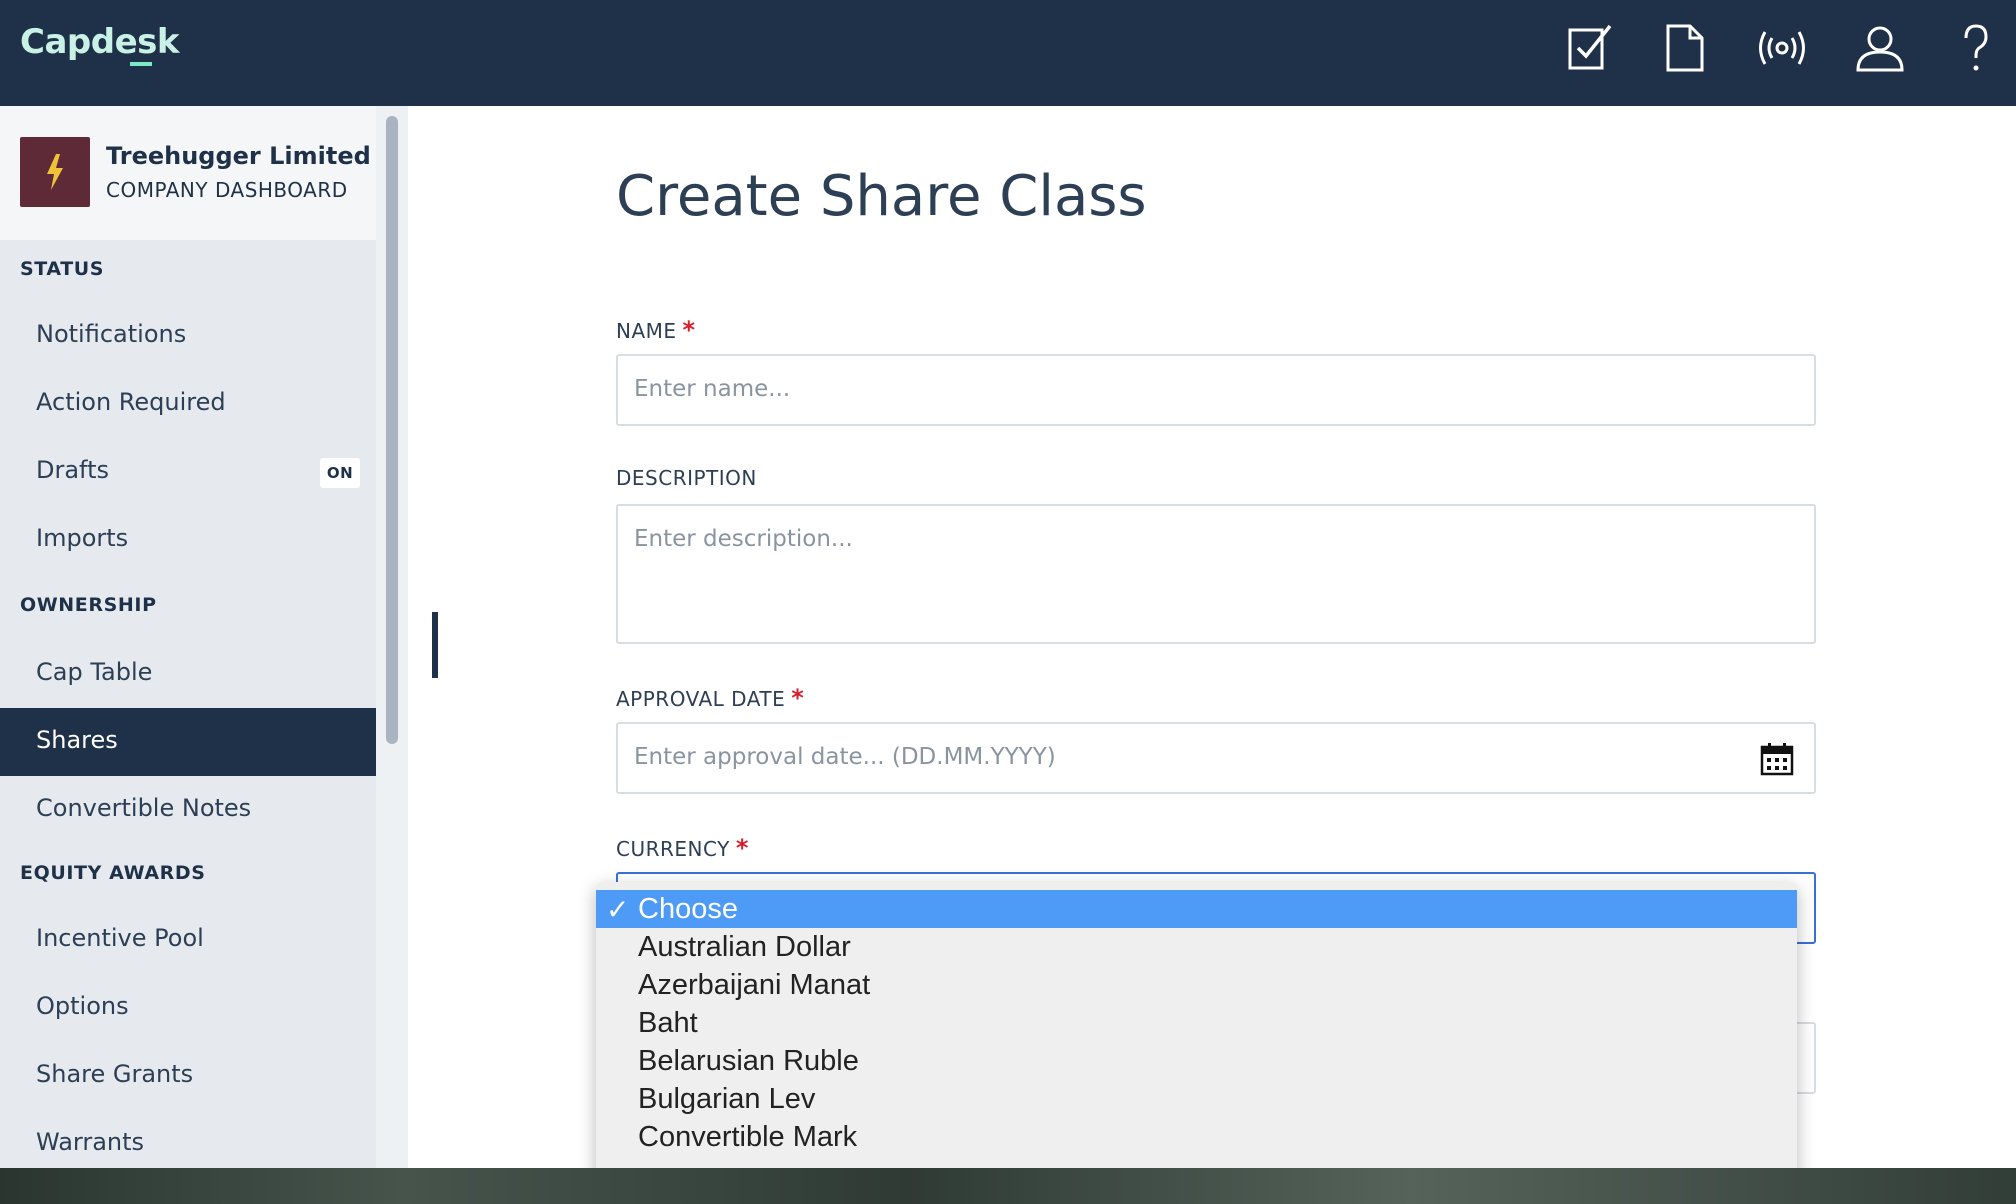 This screenshot has height=1204, width=2016. I want to click on currency-option-belarusian-ruble: Belarusian Ruble, so click(1196, 1061).